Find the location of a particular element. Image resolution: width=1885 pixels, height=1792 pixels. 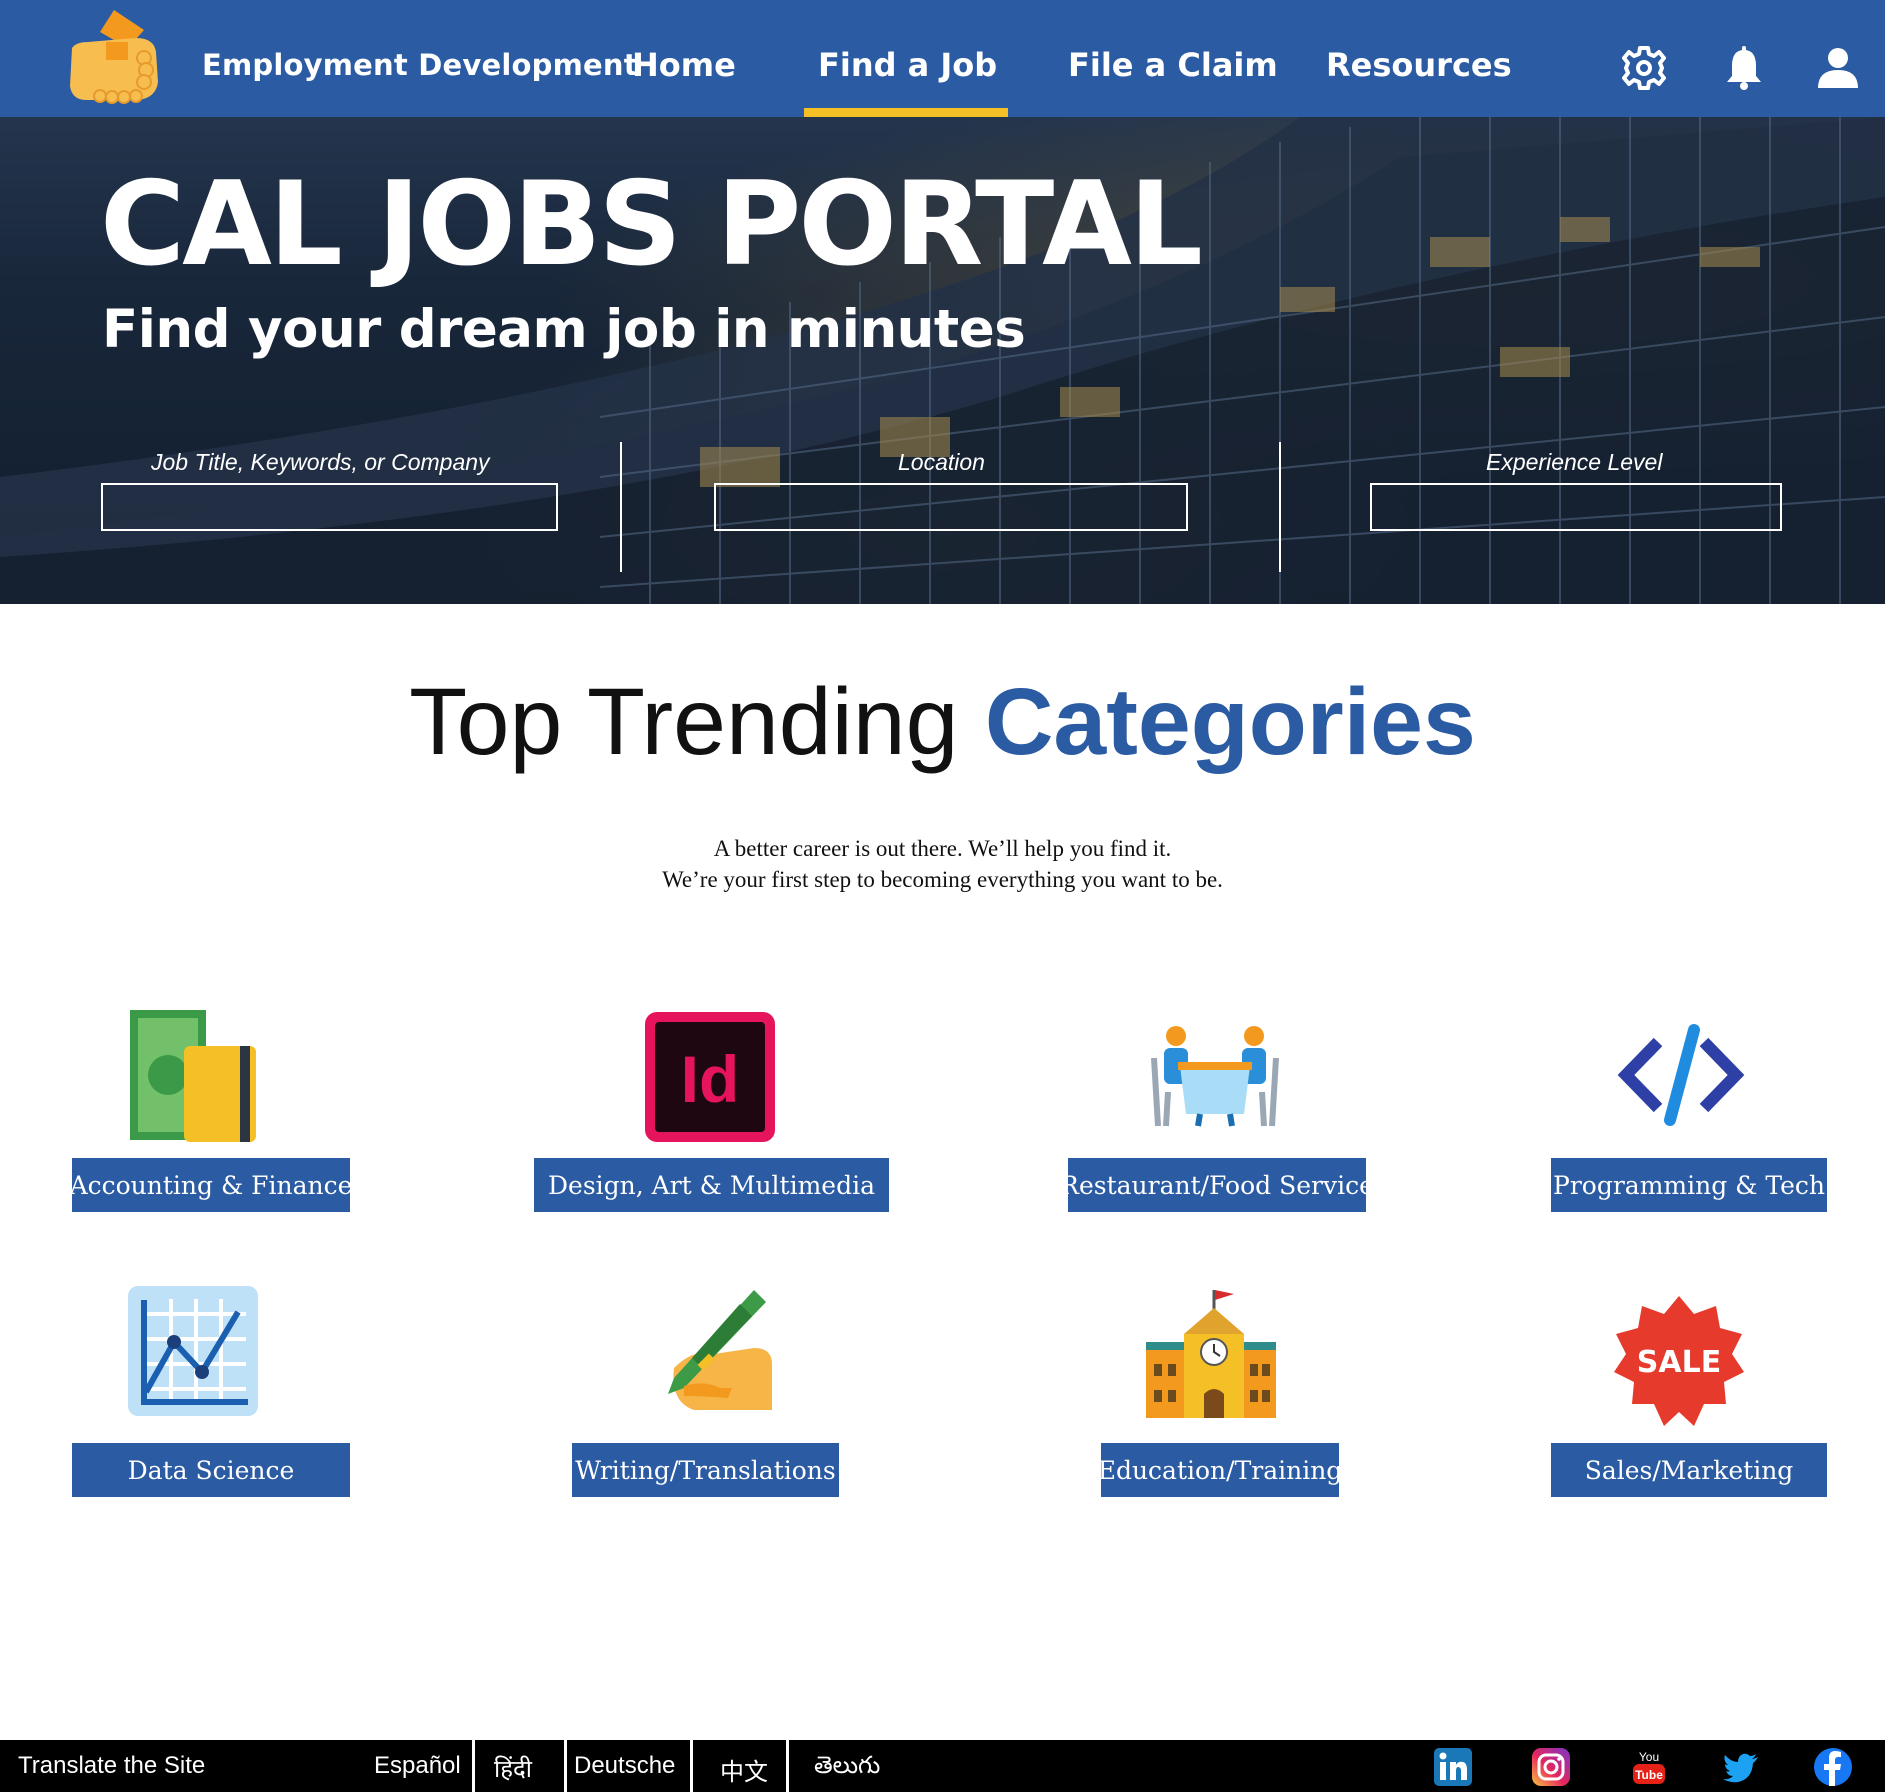

nav-resources: Resources is located at coordinates (1419, 65).